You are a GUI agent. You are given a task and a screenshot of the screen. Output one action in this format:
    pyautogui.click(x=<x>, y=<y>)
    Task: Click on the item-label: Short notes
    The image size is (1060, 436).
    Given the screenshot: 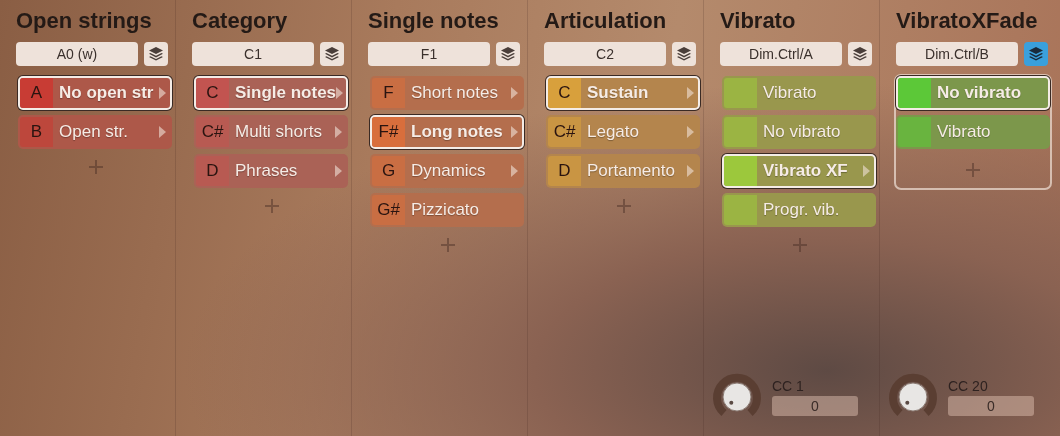 What is the action you would take?
    pyautogui.click(x=454, y=93)
    